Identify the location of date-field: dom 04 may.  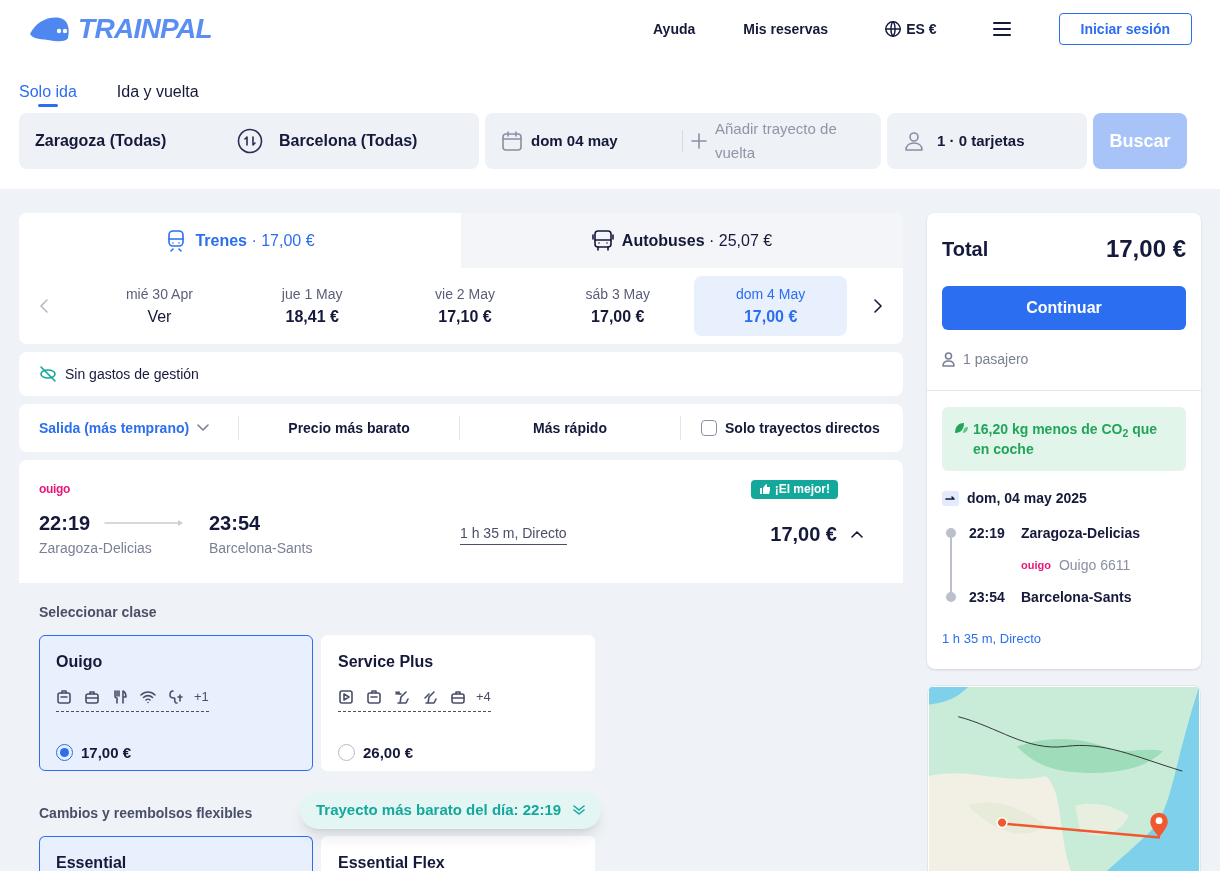
(592, 141).